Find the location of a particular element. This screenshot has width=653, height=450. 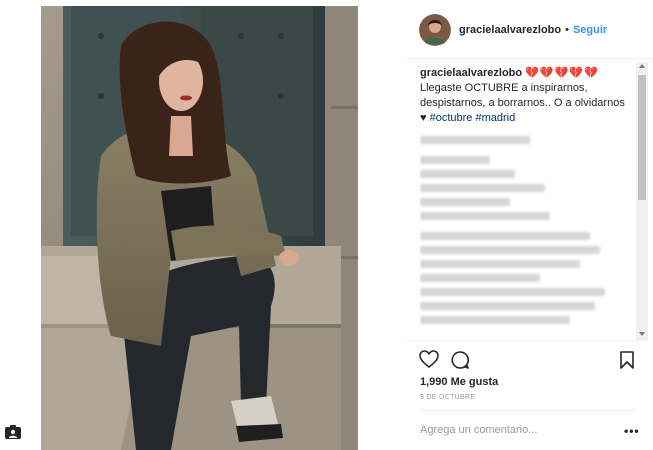

caption-username: gracielaalvarezlobo is located at coordinates (471, 73).